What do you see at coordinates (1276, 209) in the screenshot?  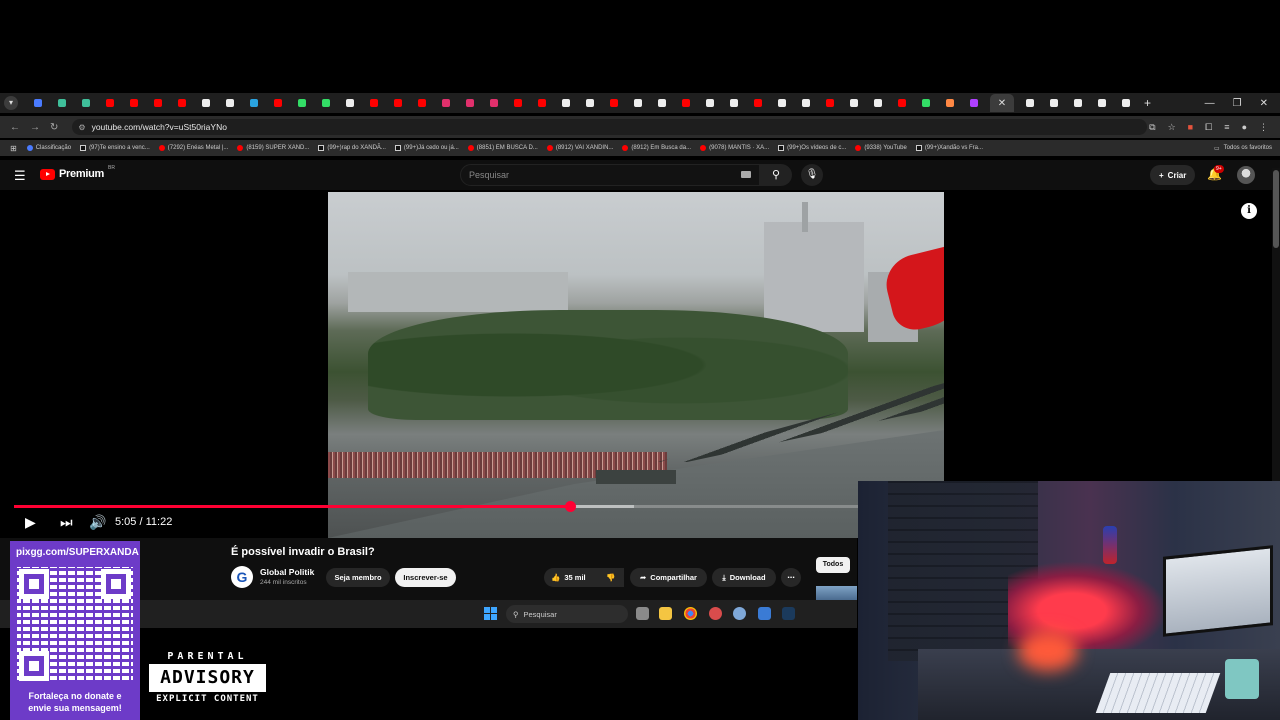 I see `scrollbar-thumb` at bounding box center [1276, 209].